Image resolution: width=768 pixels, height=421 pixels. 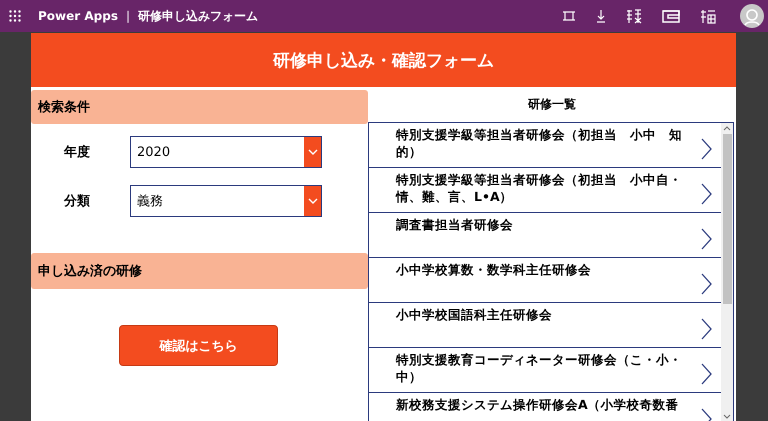 What do you see at coordinates (77, 201) in the screenshot?
I see `field-label: 分類` at bounding box center [77, 201].